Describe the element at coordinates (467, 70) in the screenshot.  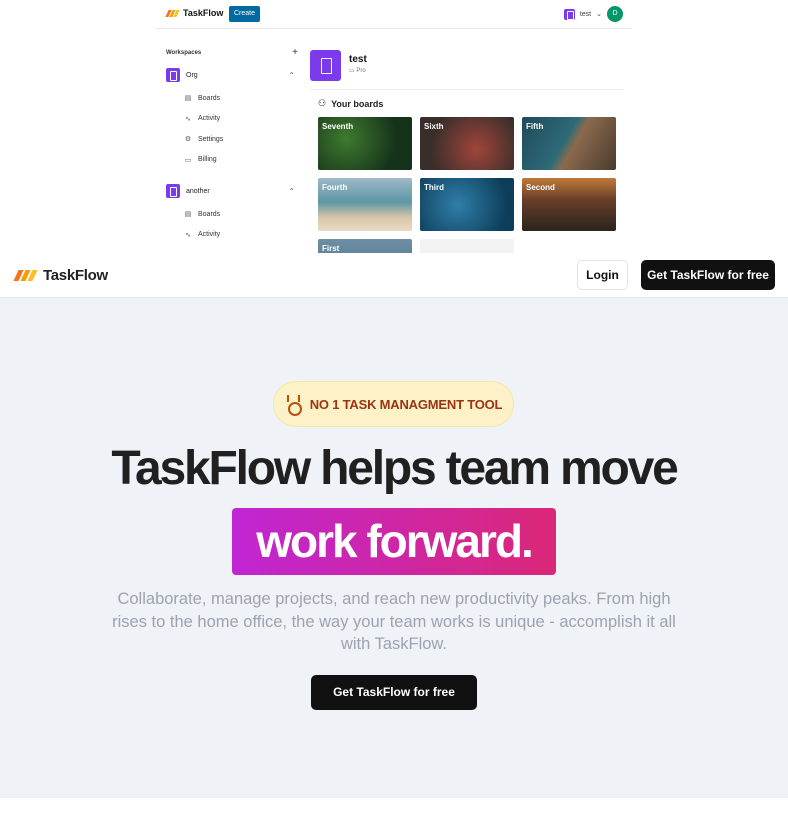
I see `workspace-header: test ▭ Pro` at that location.